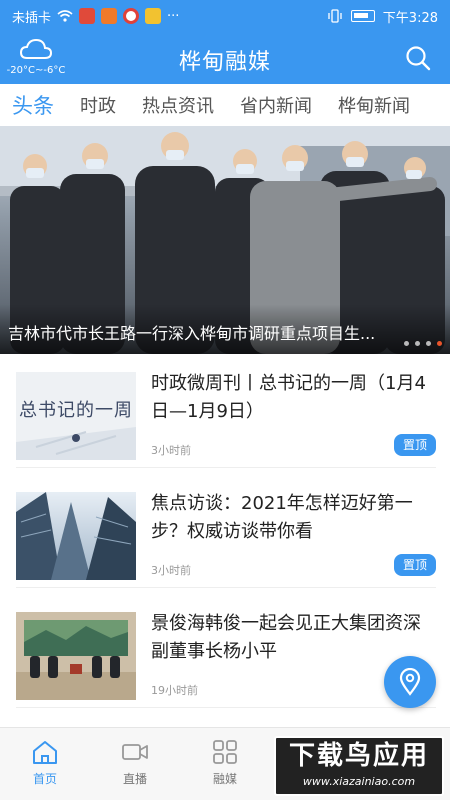 The height and width of the screenshot is (800, 450). What do you see at coordinates (276, 105) in the screenshot?
I see `tab-province-news: 省内新闻` at bounding box center [276, 105].